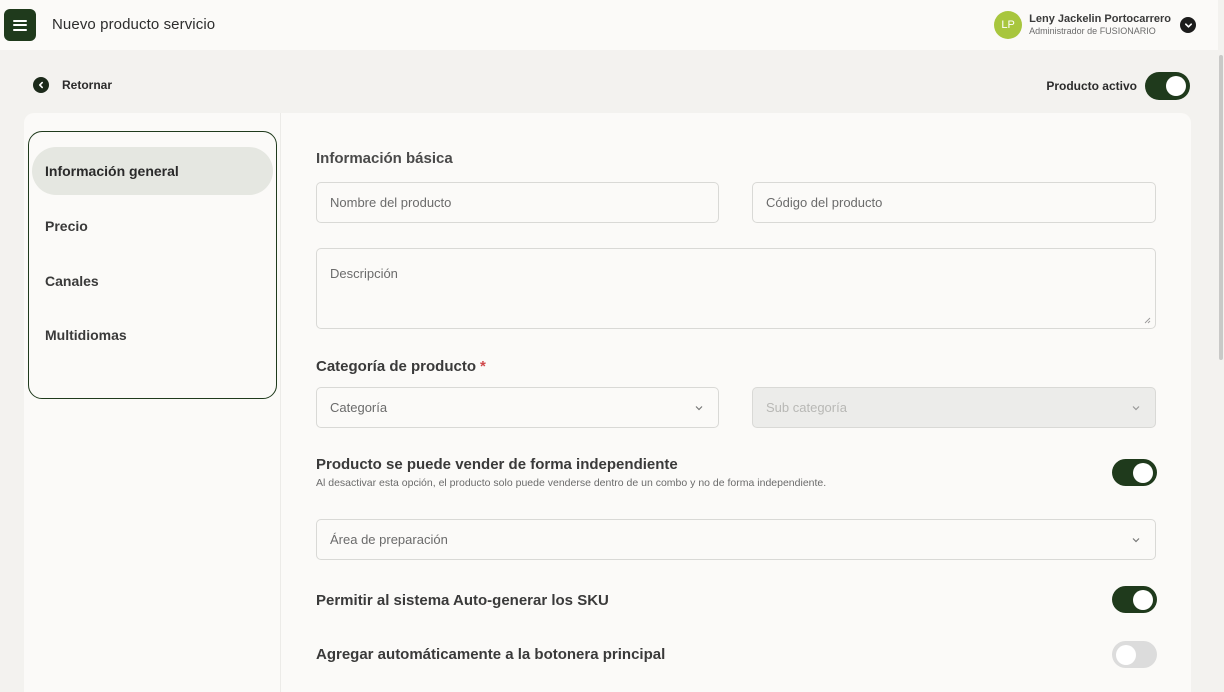 The image size is (1224, 692). I want to click on product-active-label: Producto activo, so click(1091, 86).